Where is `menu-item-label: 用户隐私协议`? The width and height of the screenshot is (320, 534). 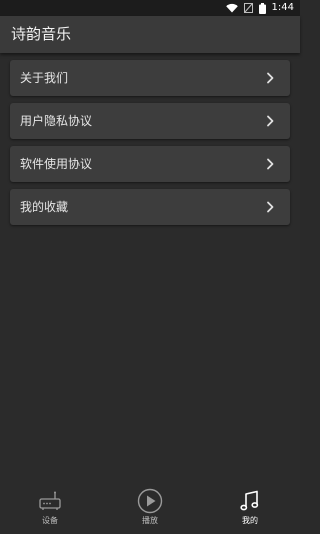 menu-item-label: 用户隐私协议 is located at coordinates (56, 121).